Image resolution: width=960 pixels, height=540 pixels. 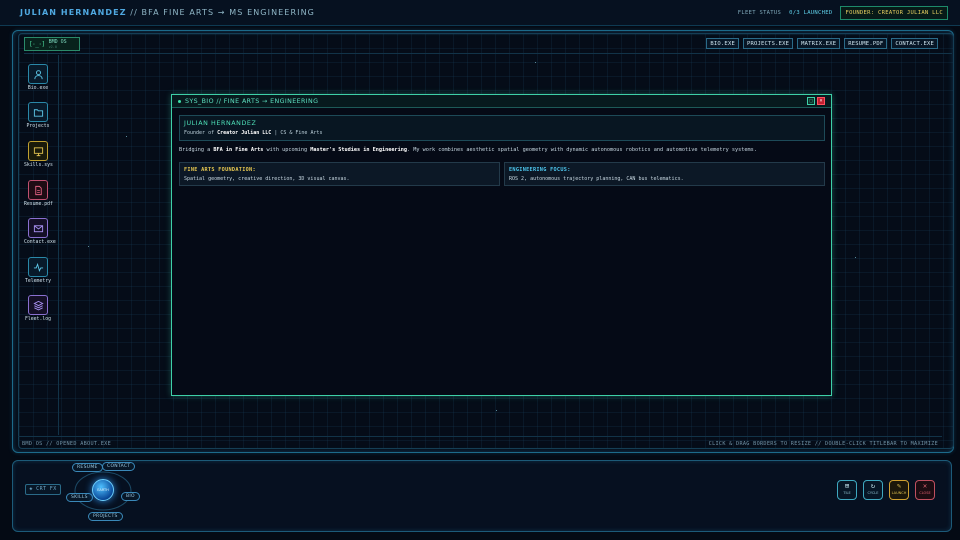 What do you see at coordinates (501, 101) in the screenshot?
I see `window-titlebar: SYS_BIO // FINE ARTS → ENGINEERING □ ×` at bounding box center [501, 101].